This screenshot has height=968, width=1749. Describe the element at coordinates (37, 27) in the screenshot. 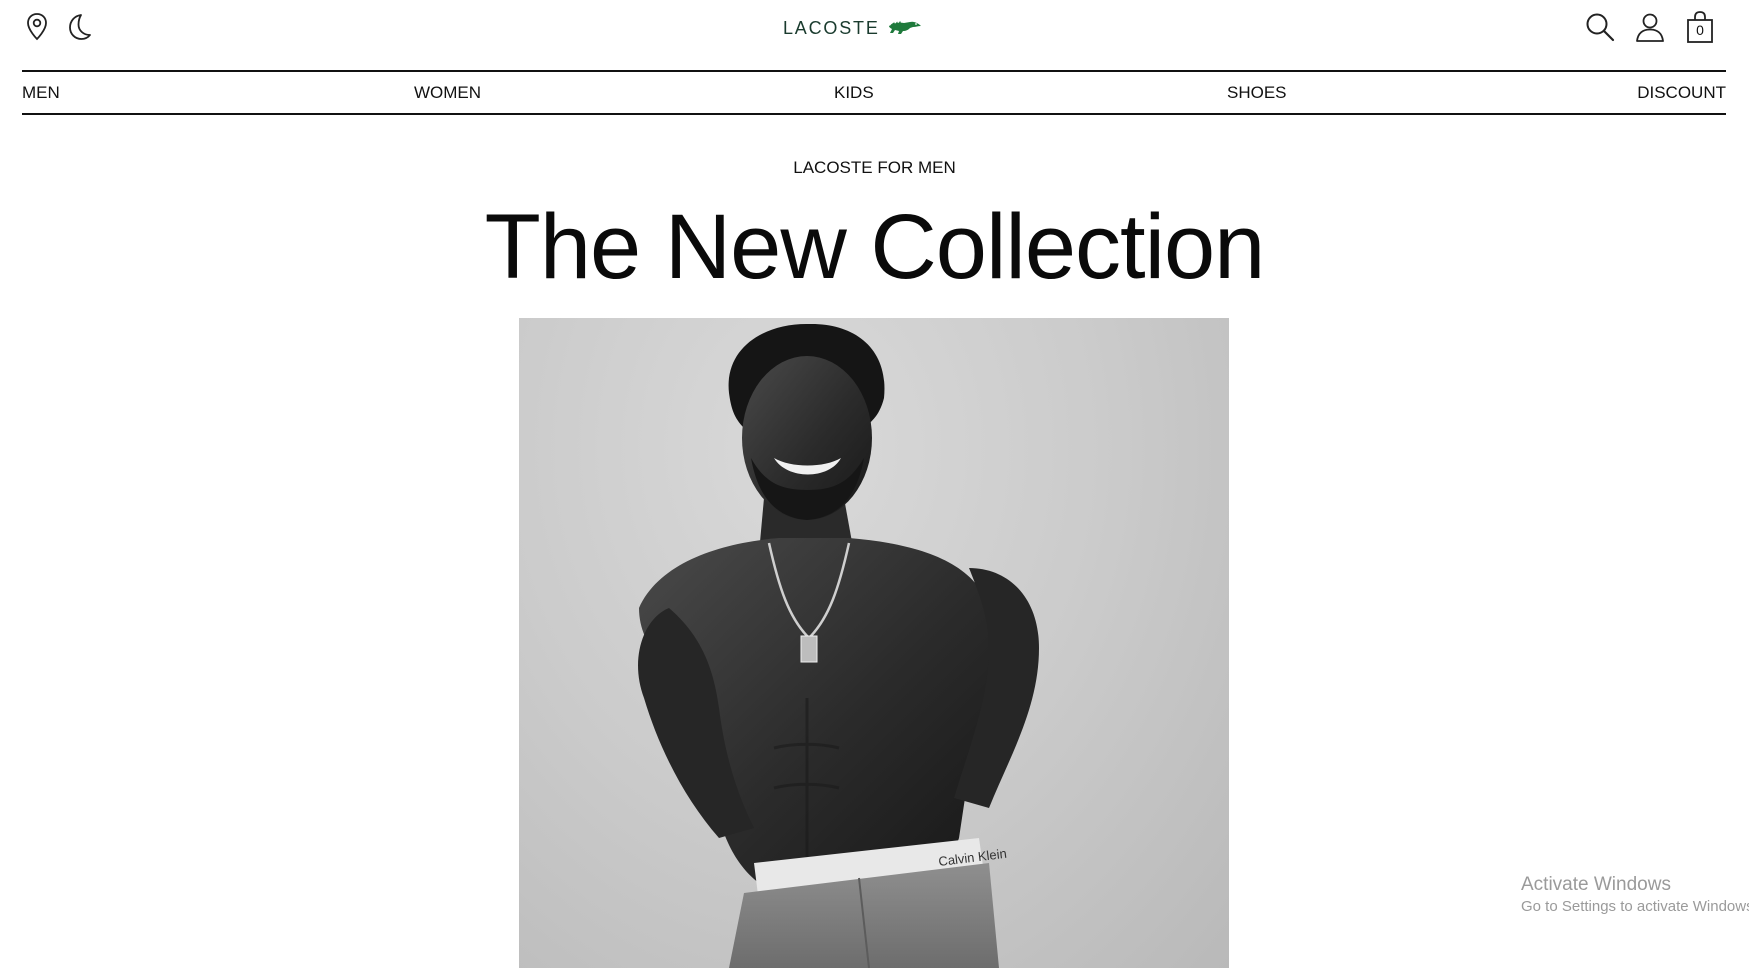

I see `location-pin-icon` at that location.